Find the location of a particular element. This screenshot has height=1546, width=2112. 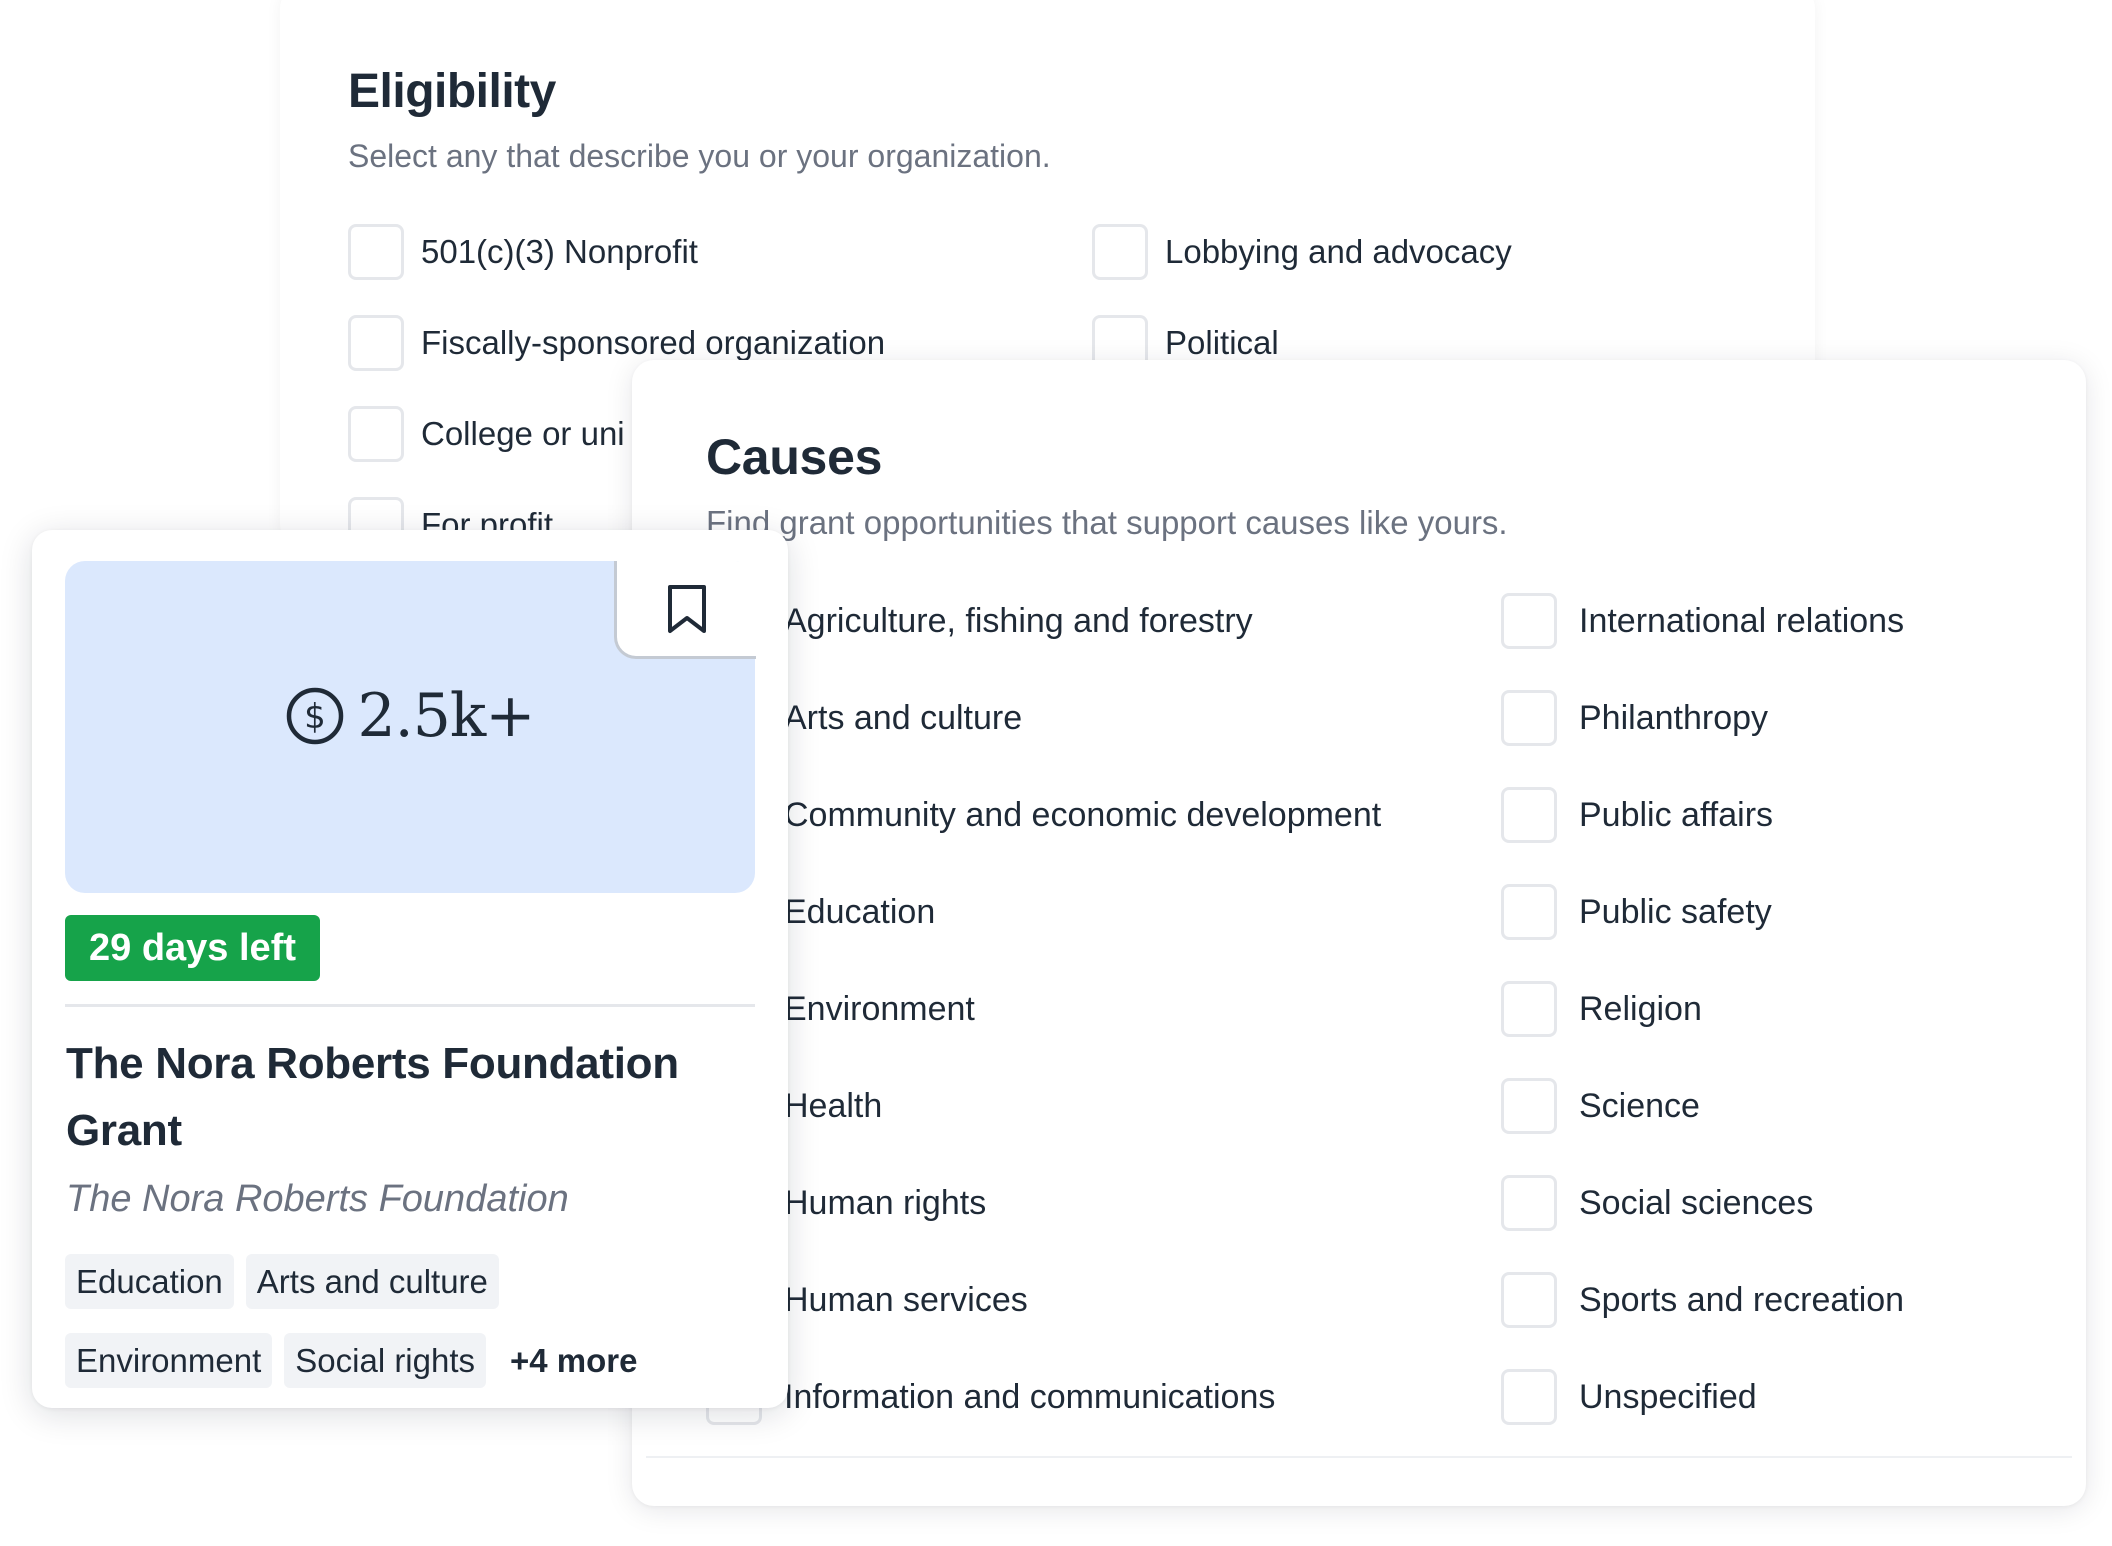

causes-title: Causes is located at coordinates (794, 457).